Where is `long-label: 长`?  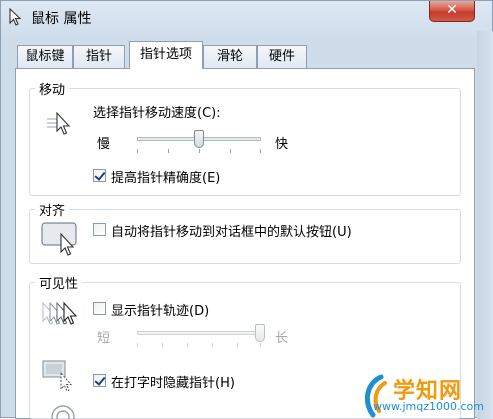 long-label: 长 is located at coordinates (282, 338).